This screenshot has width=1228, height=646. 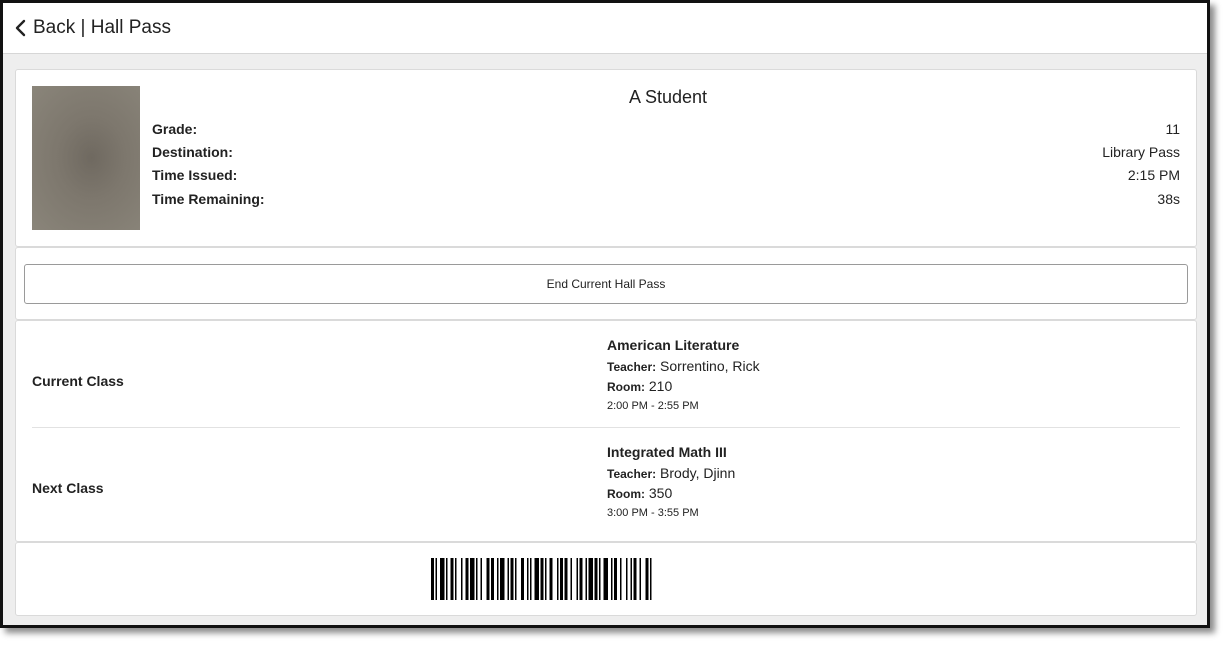 I want to click on time-issued-label: Time Issued:, so click(x=195, y=175).